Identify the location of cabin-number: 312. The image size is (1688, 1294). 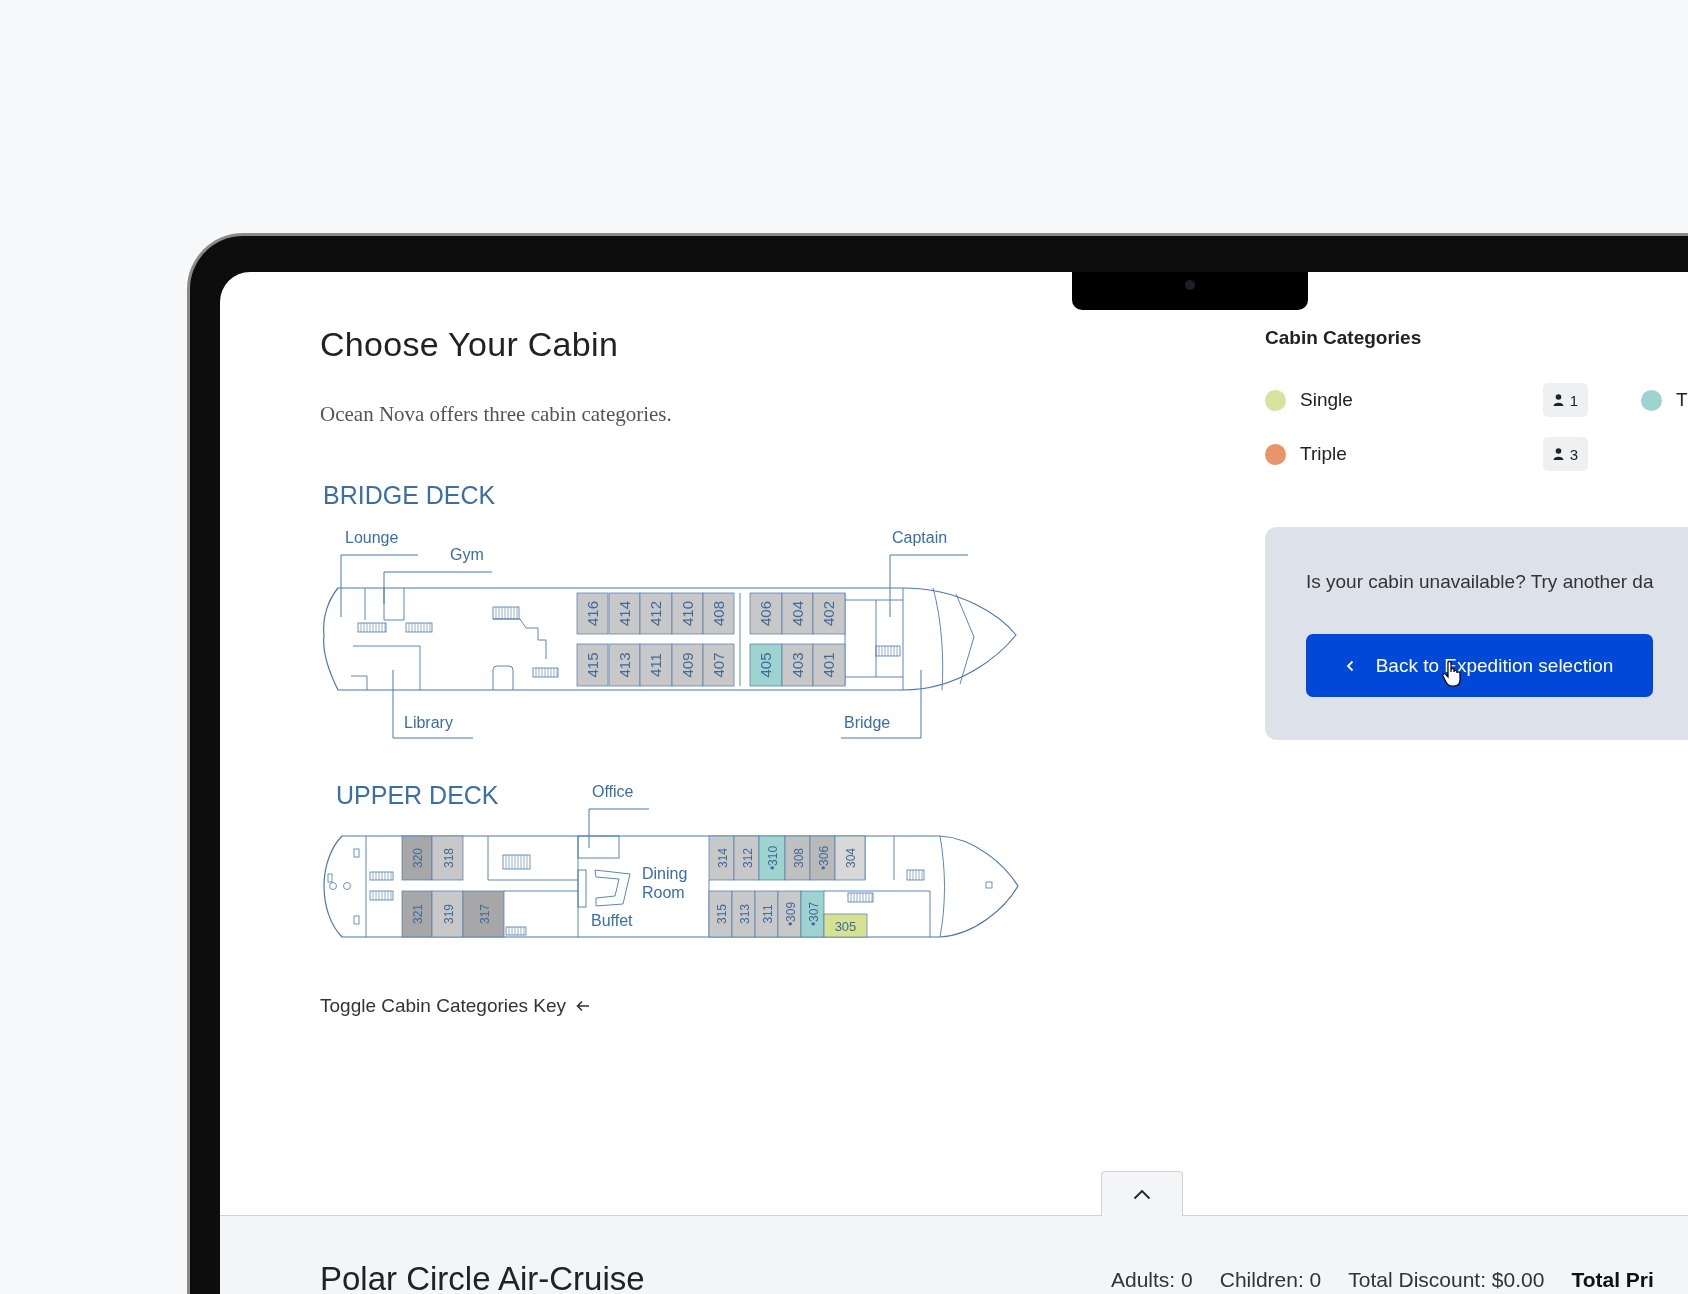
(747, 858).